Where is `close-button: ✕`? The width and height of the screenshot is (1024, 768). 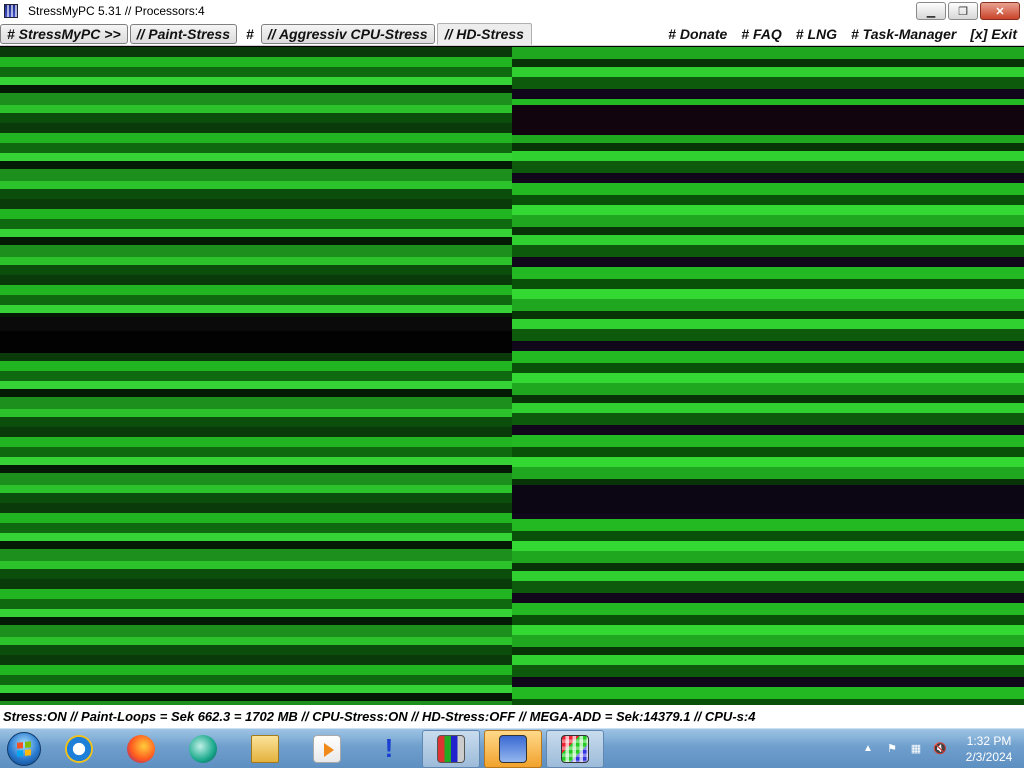
close-button: ✕ is located at coordinates (1000, 11).